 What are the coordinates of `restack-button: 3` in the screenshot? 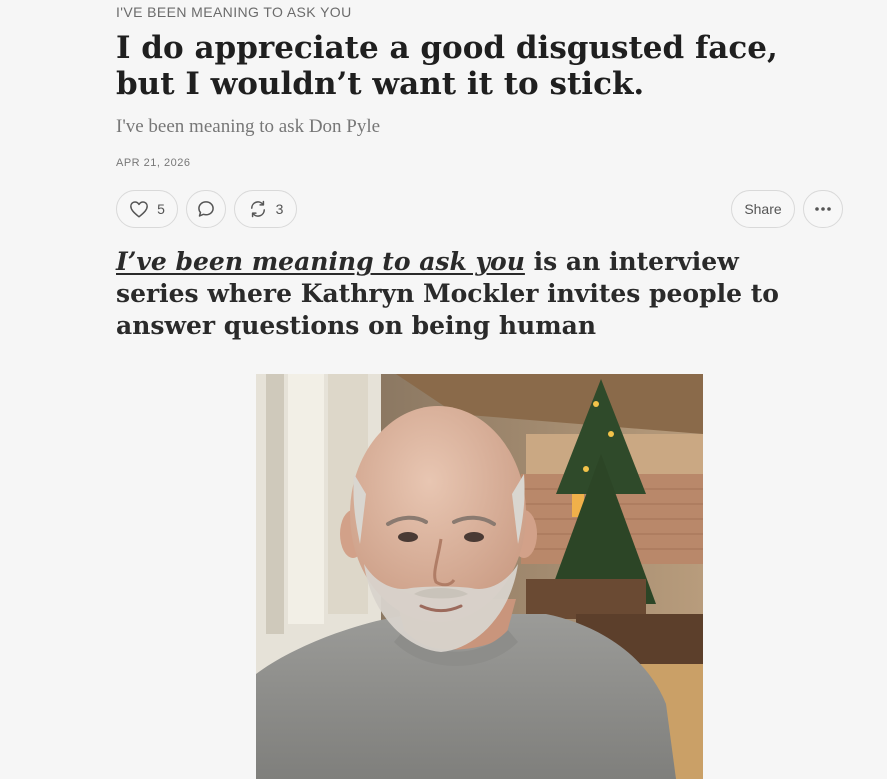 It's located at (265, 209).